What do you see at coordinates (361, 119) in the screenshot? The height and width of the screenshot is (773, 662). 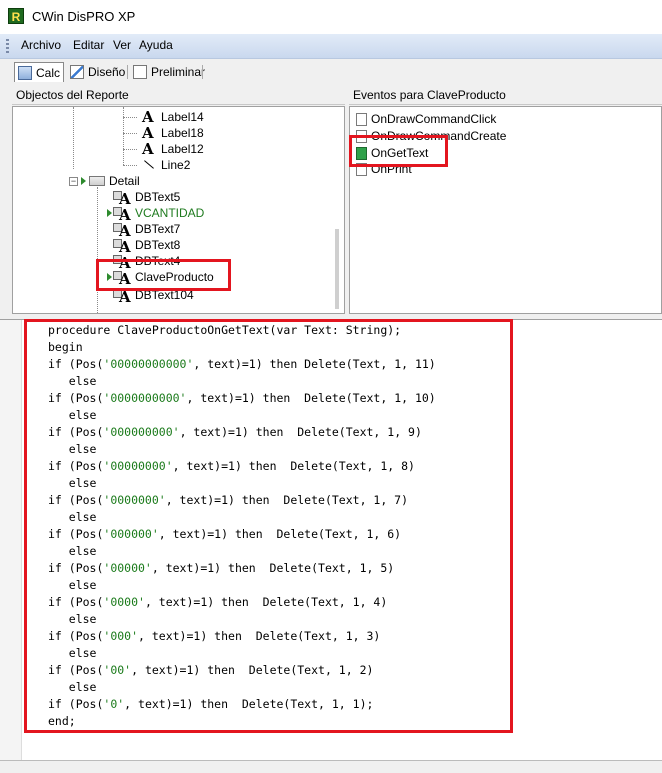 I see `event-doc-icon` at bounding box center [361, 119].